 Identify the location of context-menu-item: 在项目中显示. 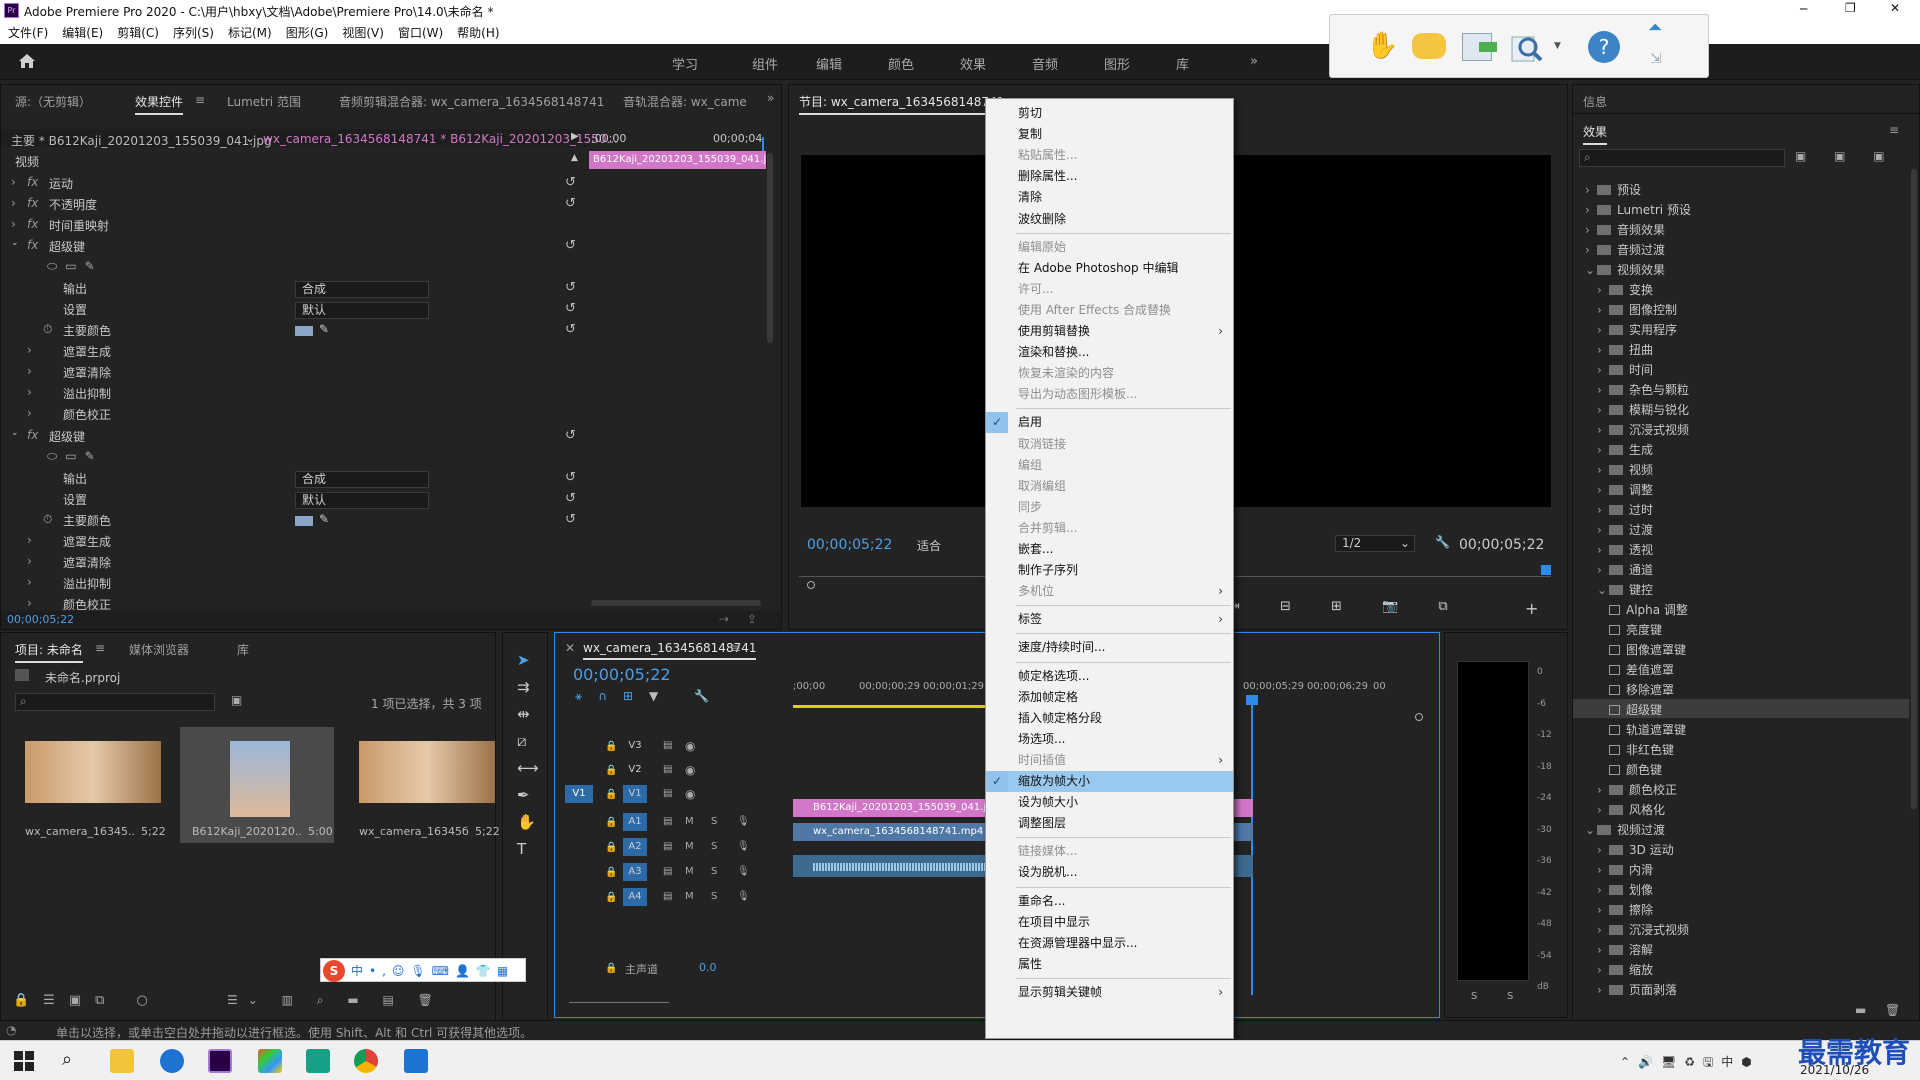
(1109, 922).